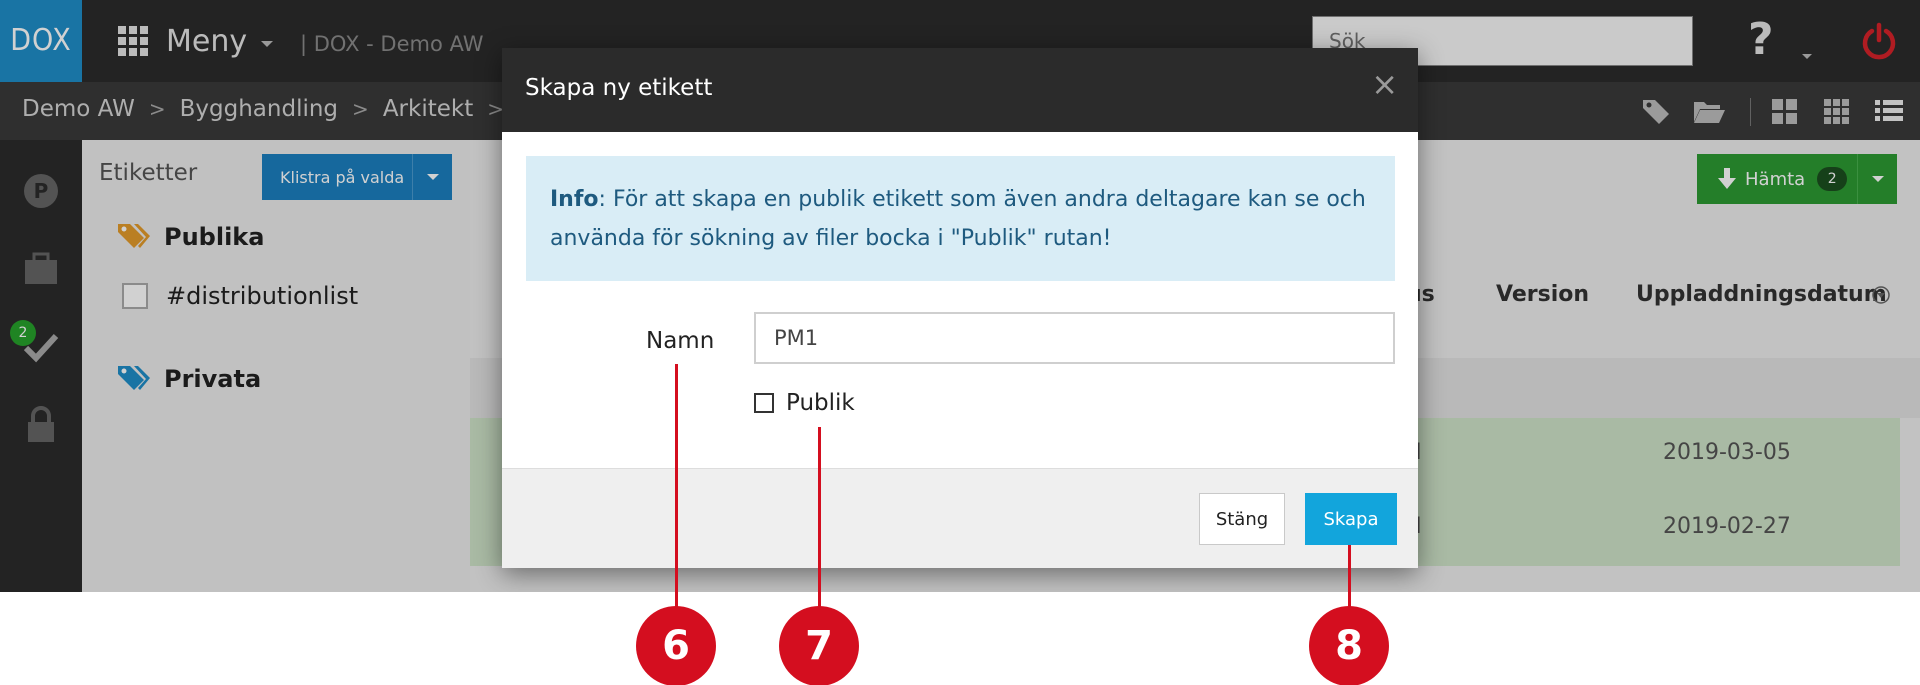  I want to click on public-checkbox-row: Publik, so click(804, 403).